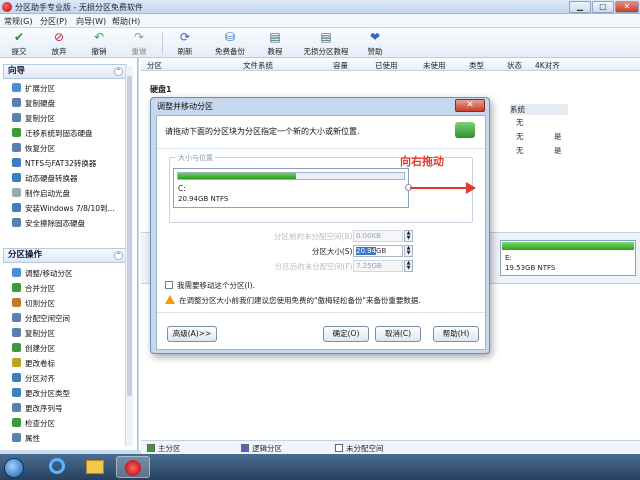 This screenshot has width=640, height=480. I want to click on refresh-button: ⟳ 刷新, so click(185, 43).